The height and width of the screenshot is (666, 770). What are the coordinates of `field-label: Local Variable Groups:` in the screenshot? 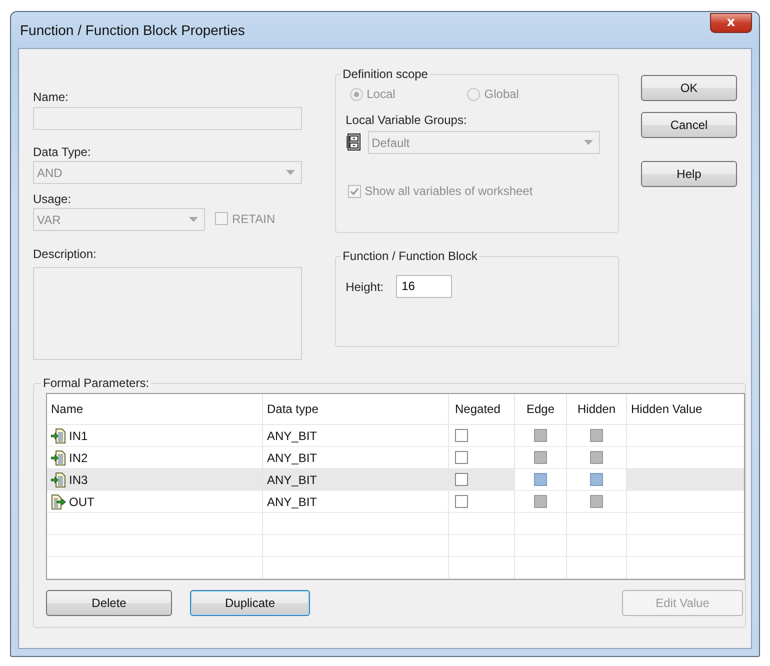 It's located at (406, 120).